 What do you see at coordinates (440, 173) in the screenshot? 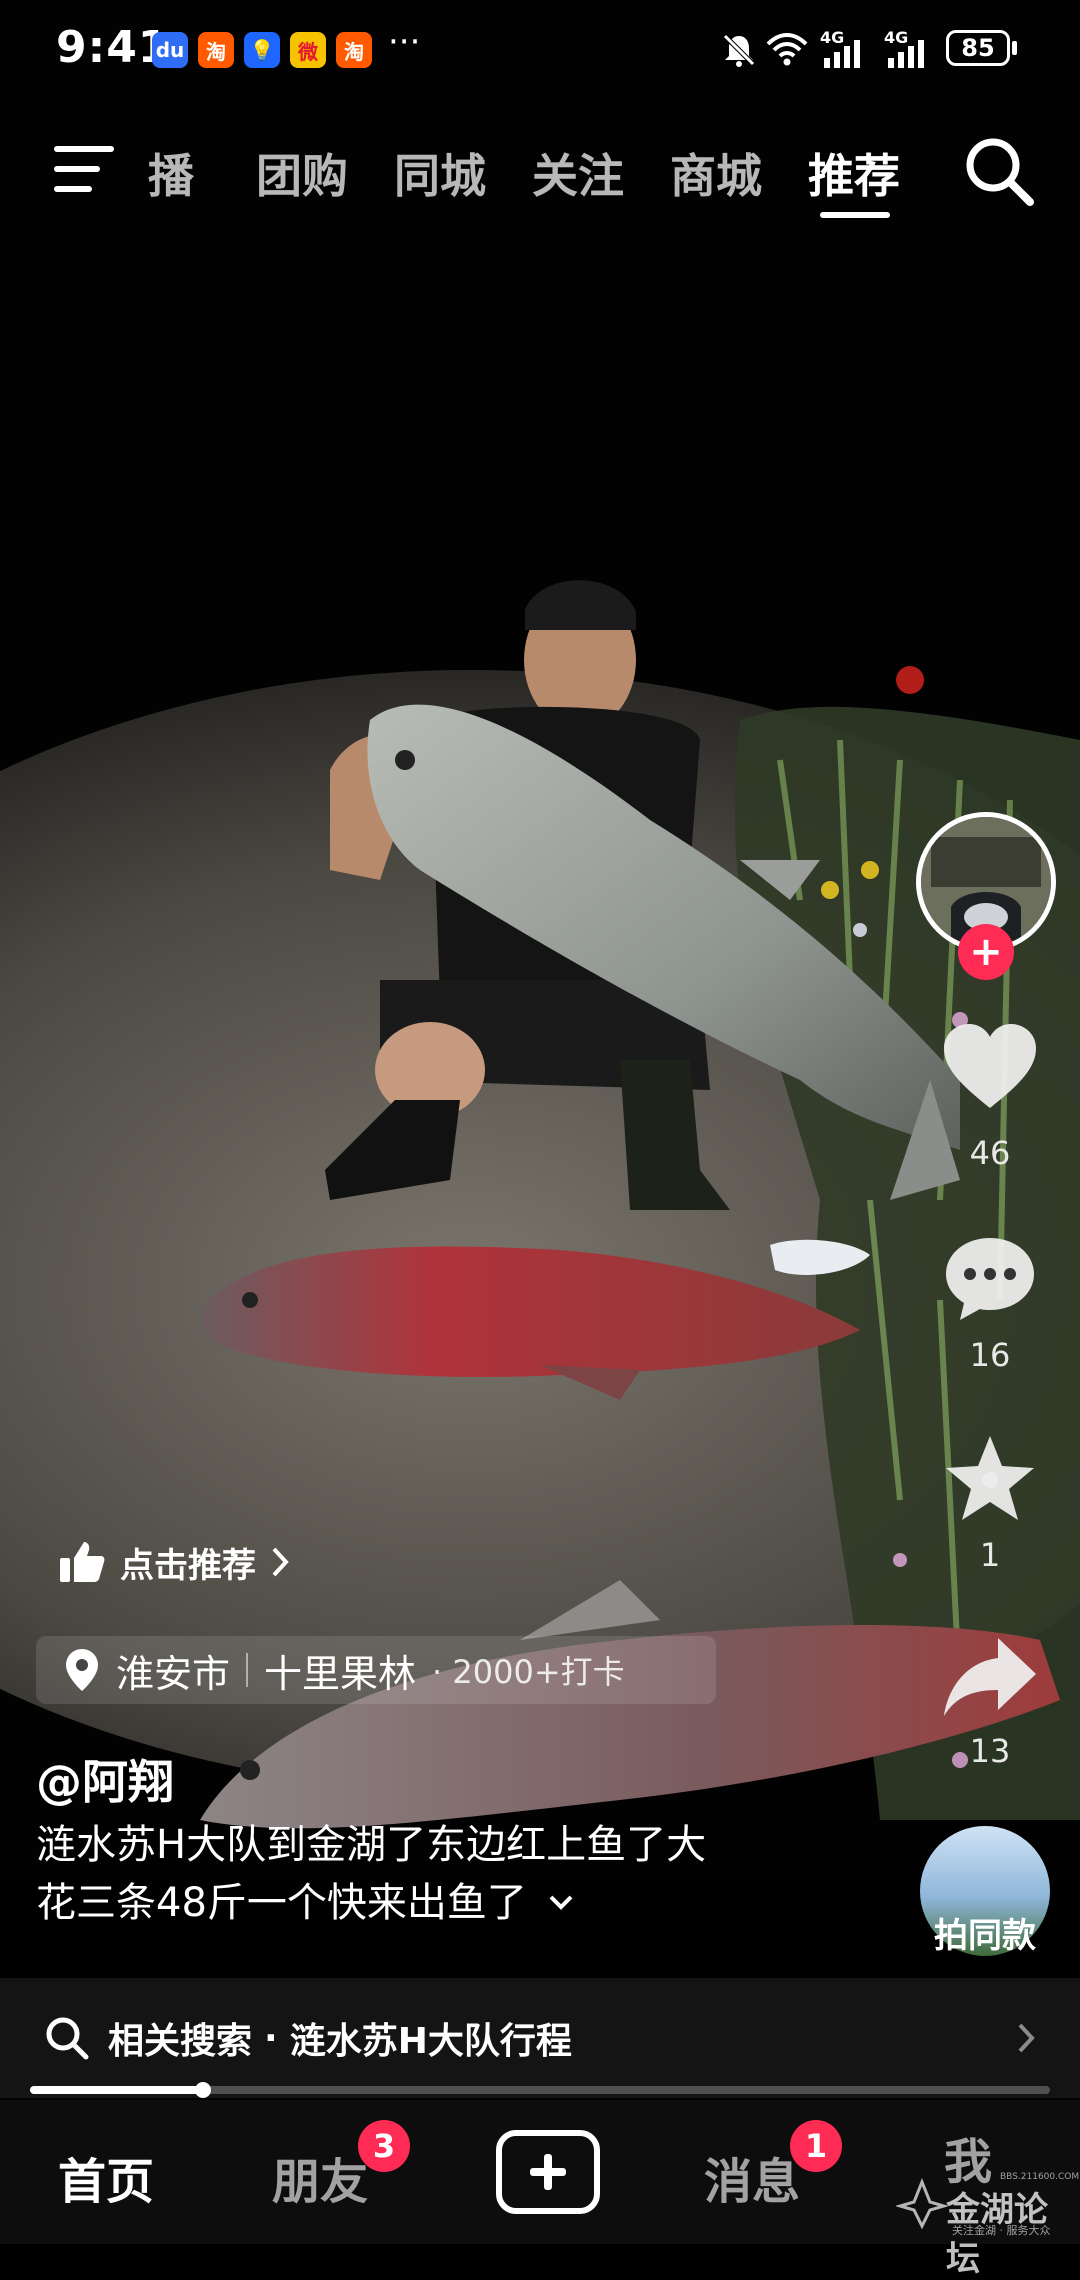
I see `tab-nearby: 同城` at bounding box center [440, 173].